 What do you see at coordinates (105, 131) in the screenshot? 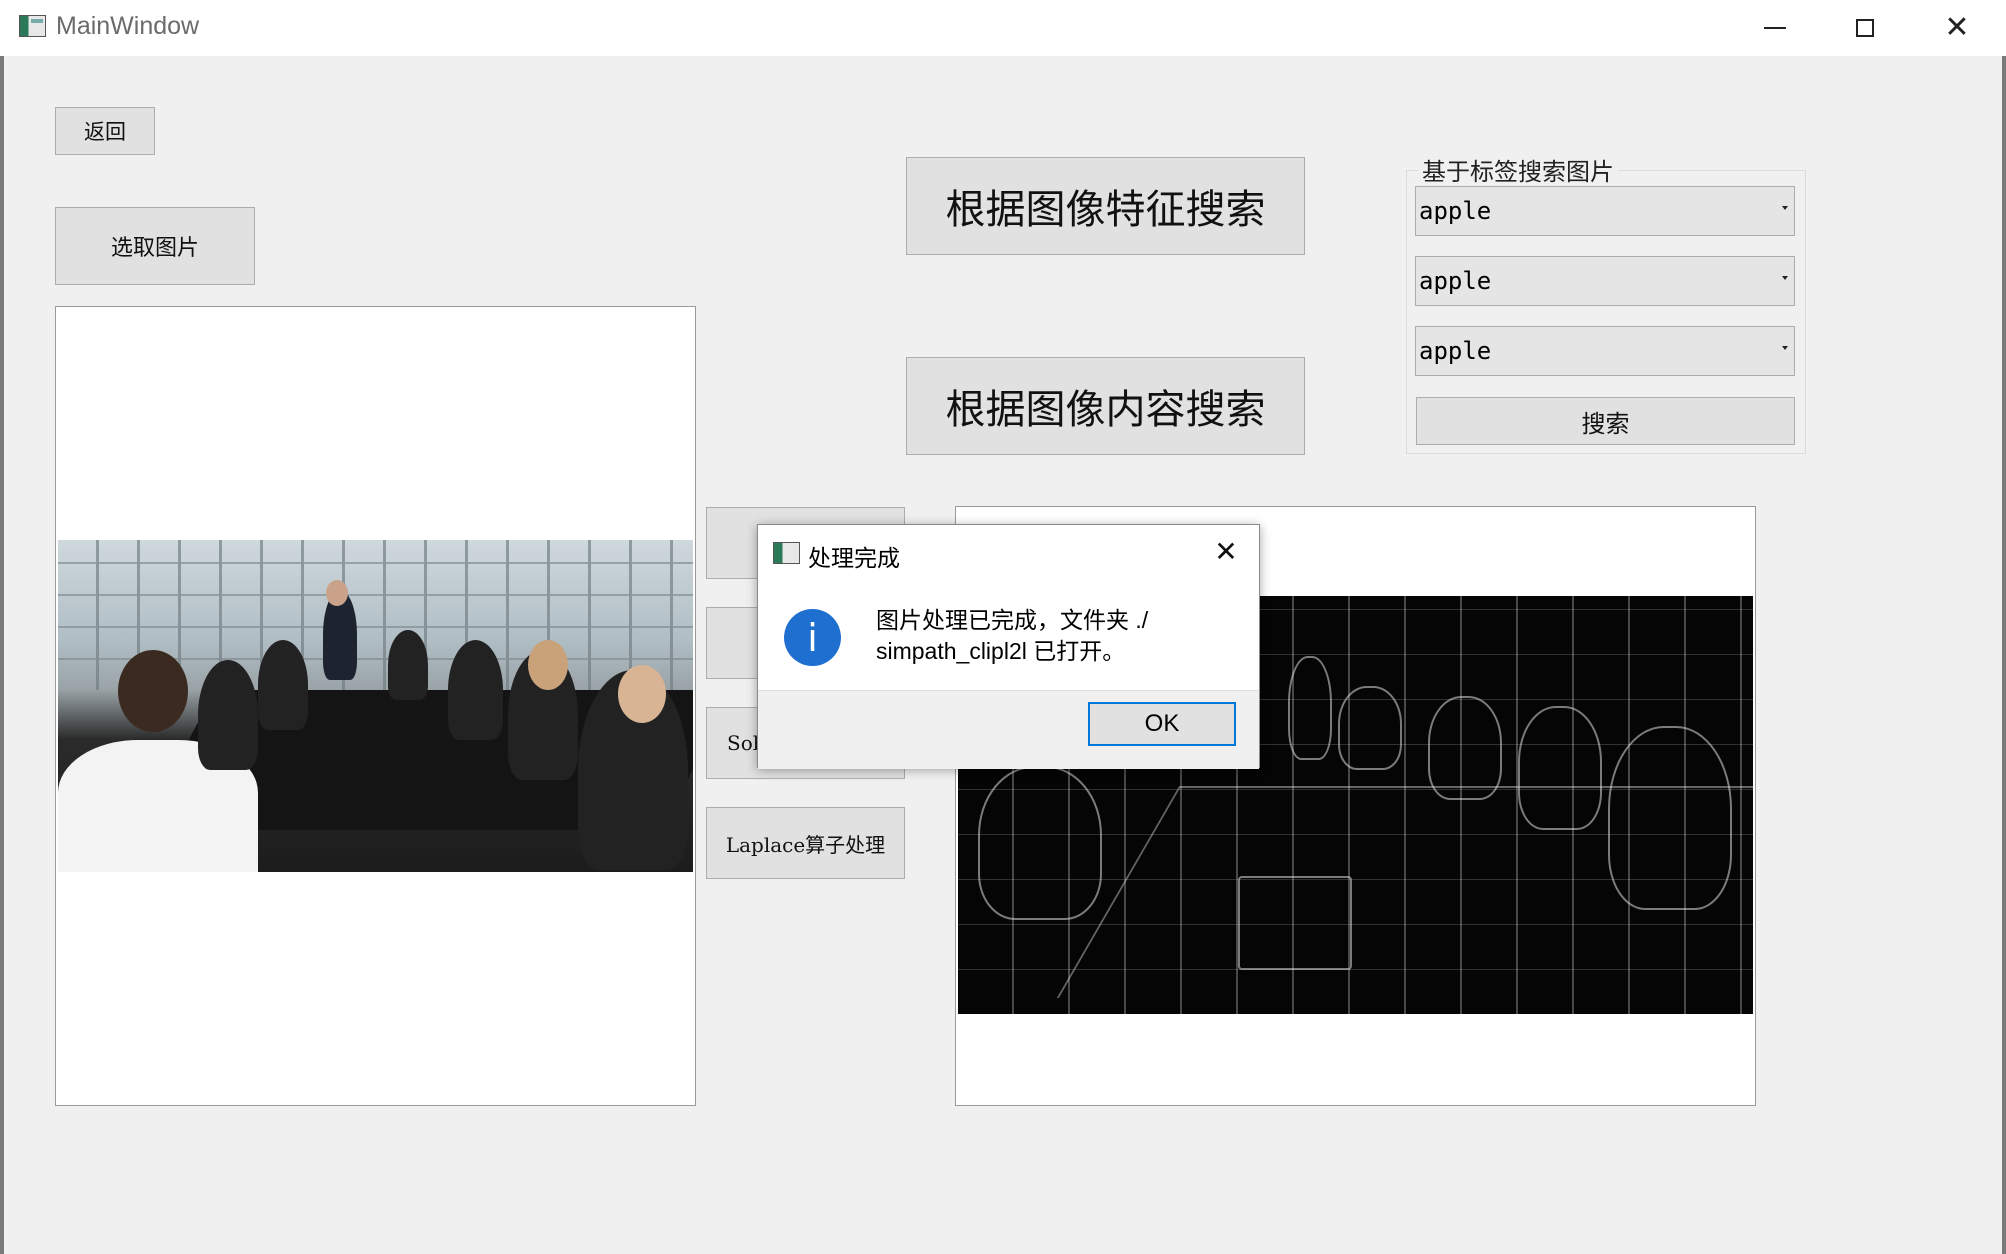
I see `back-button: 返回` at bounding box center [105, 131].